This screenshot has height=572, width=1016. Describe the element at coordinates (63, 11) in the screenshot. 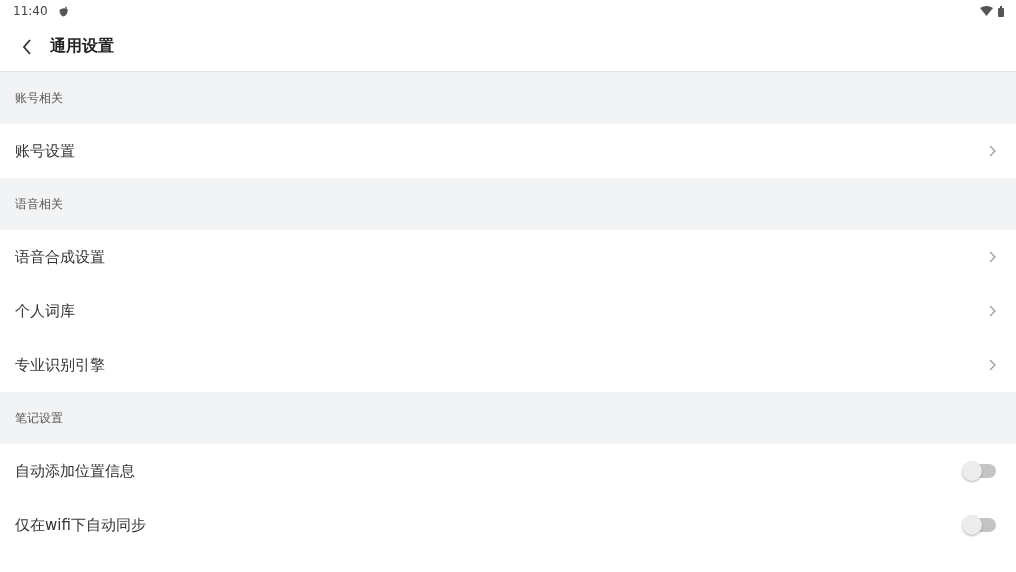

I see `notification-icon` at that location.